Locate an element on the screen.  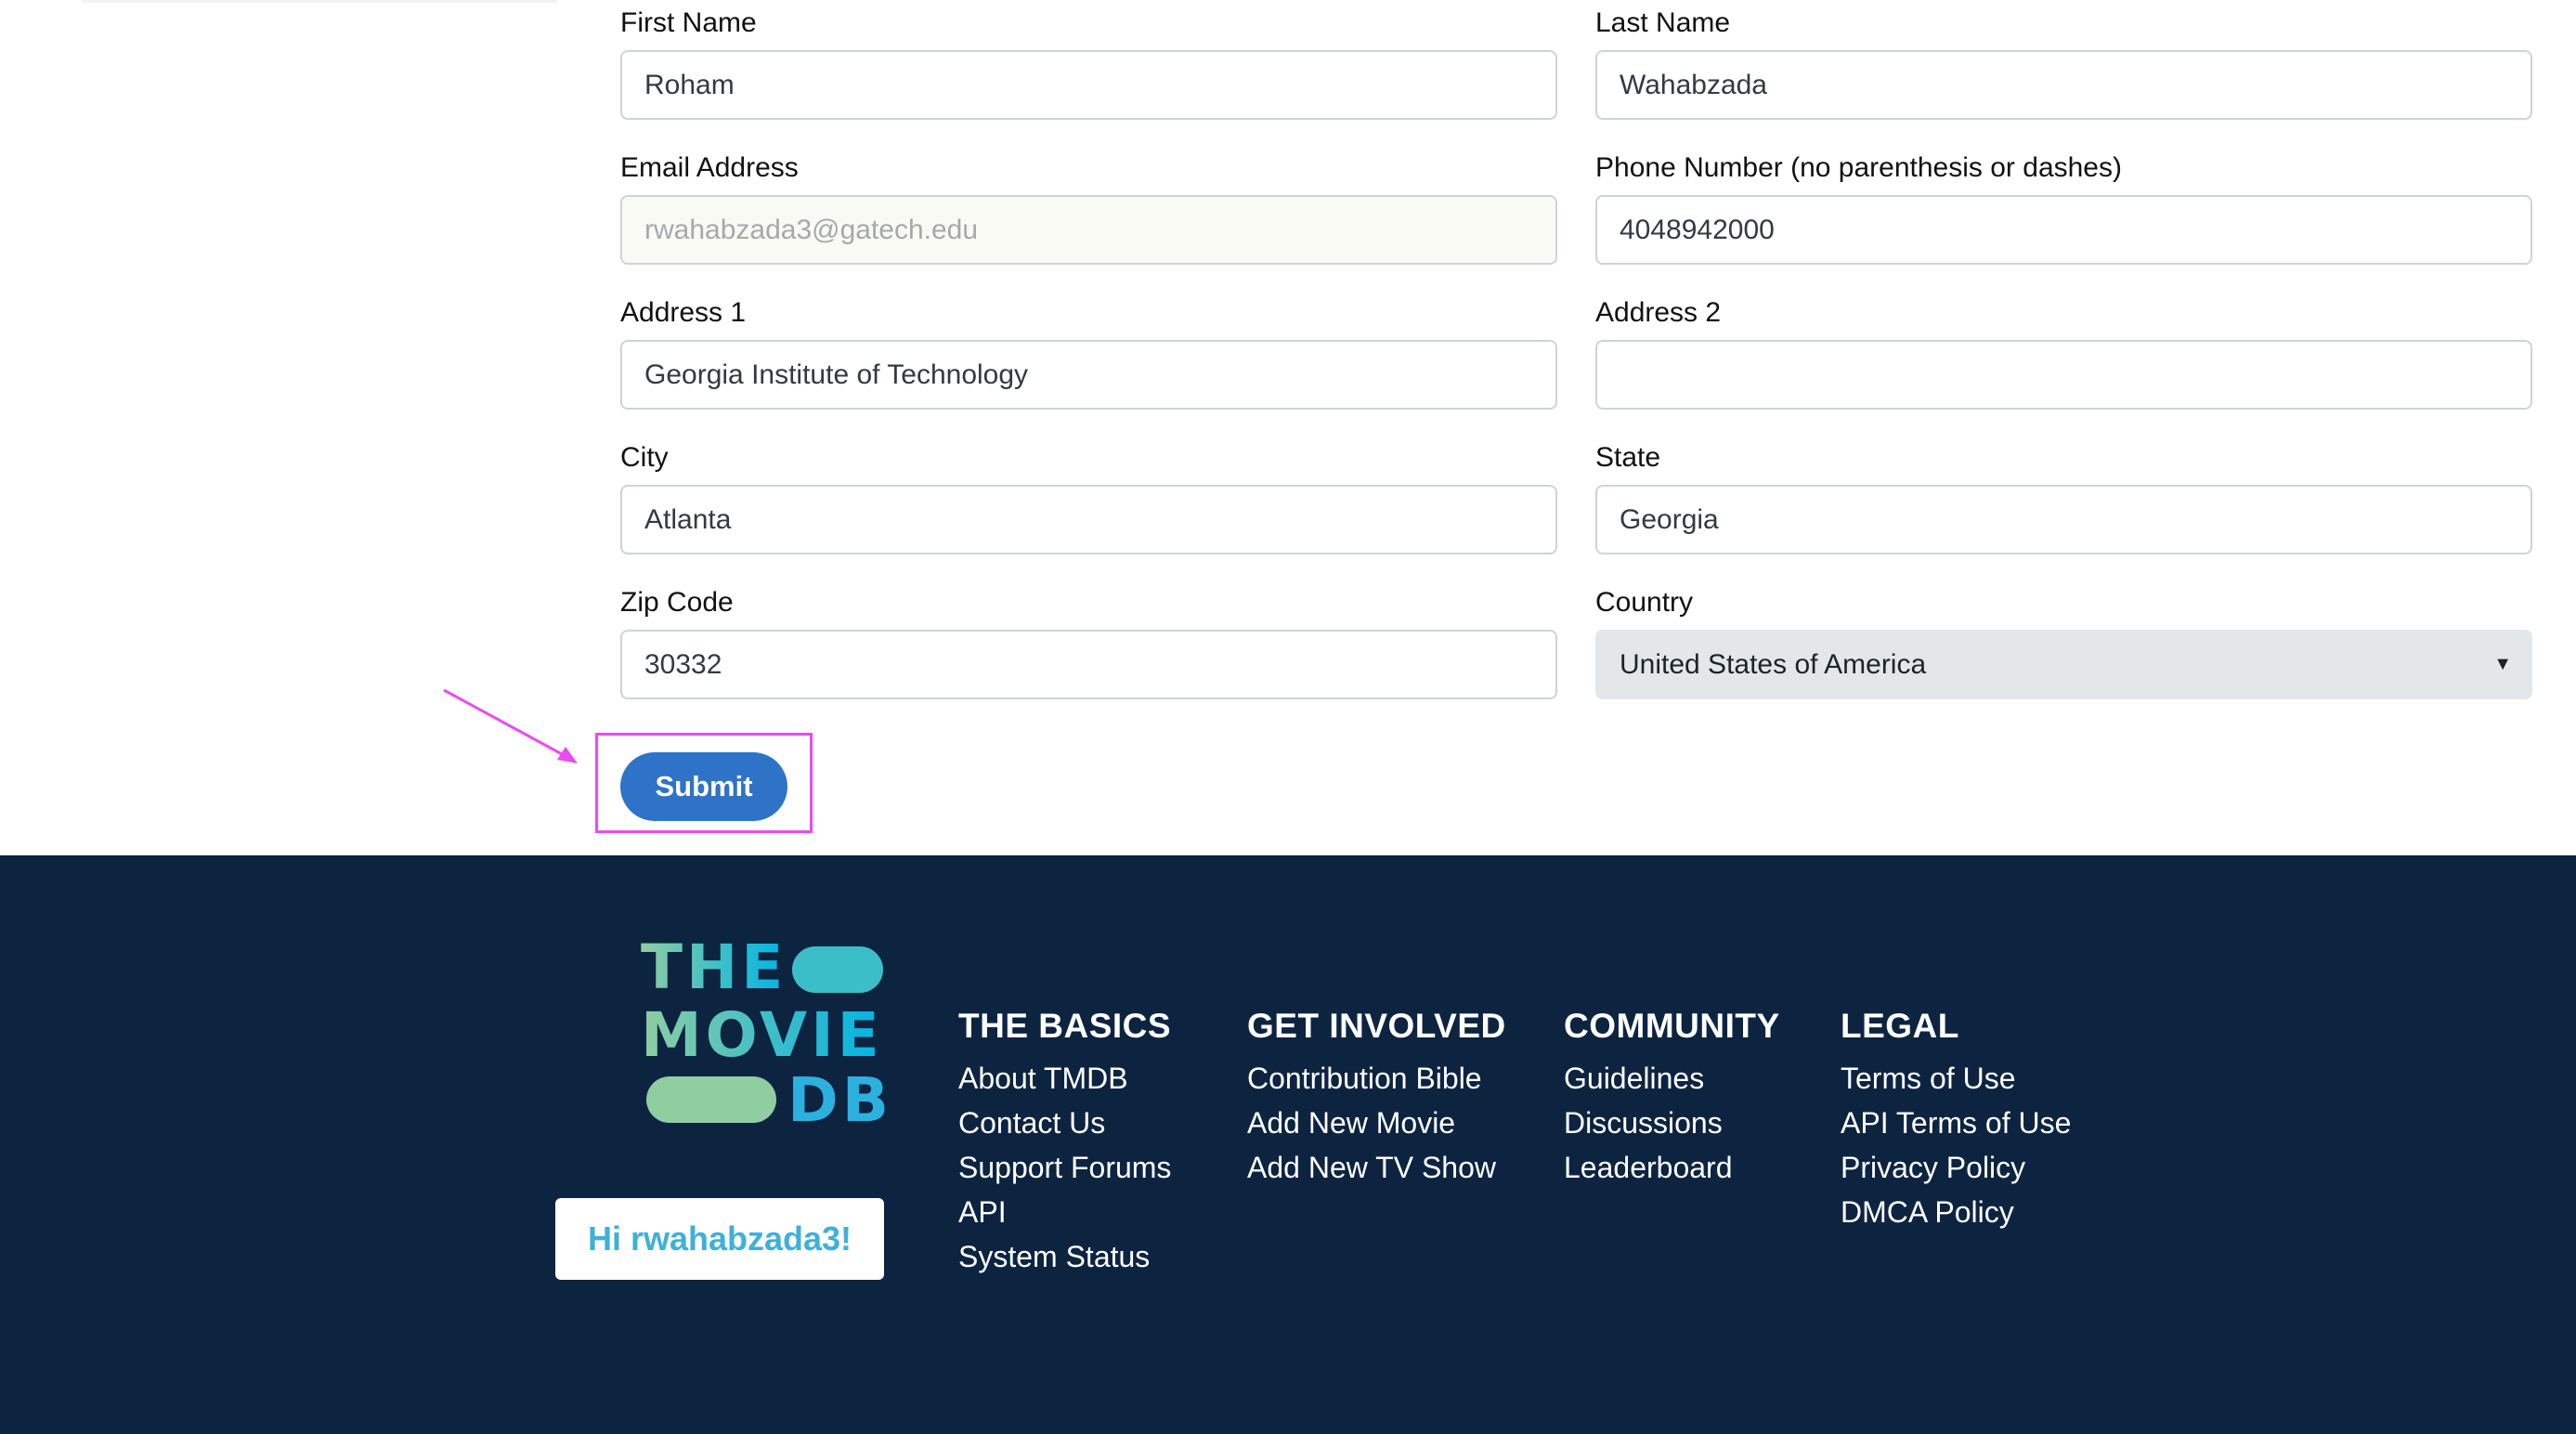
footer-link-add-tv-show: Add New TV Show is located at coordinates (1376, 1167).